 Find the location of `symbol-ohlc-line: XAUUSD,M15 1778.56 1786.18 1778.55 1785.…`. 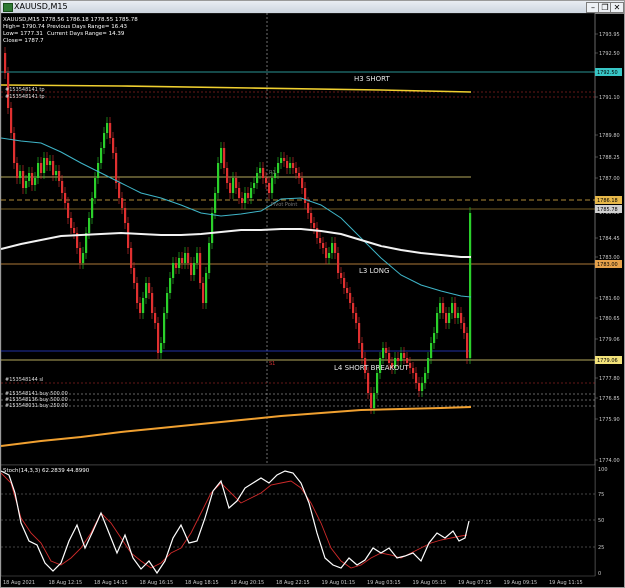

symbol-ohlc-line: XAUUSD,M15 1778.56 1786.18 1778.55 1785.… is located at coordinates (70, 20).